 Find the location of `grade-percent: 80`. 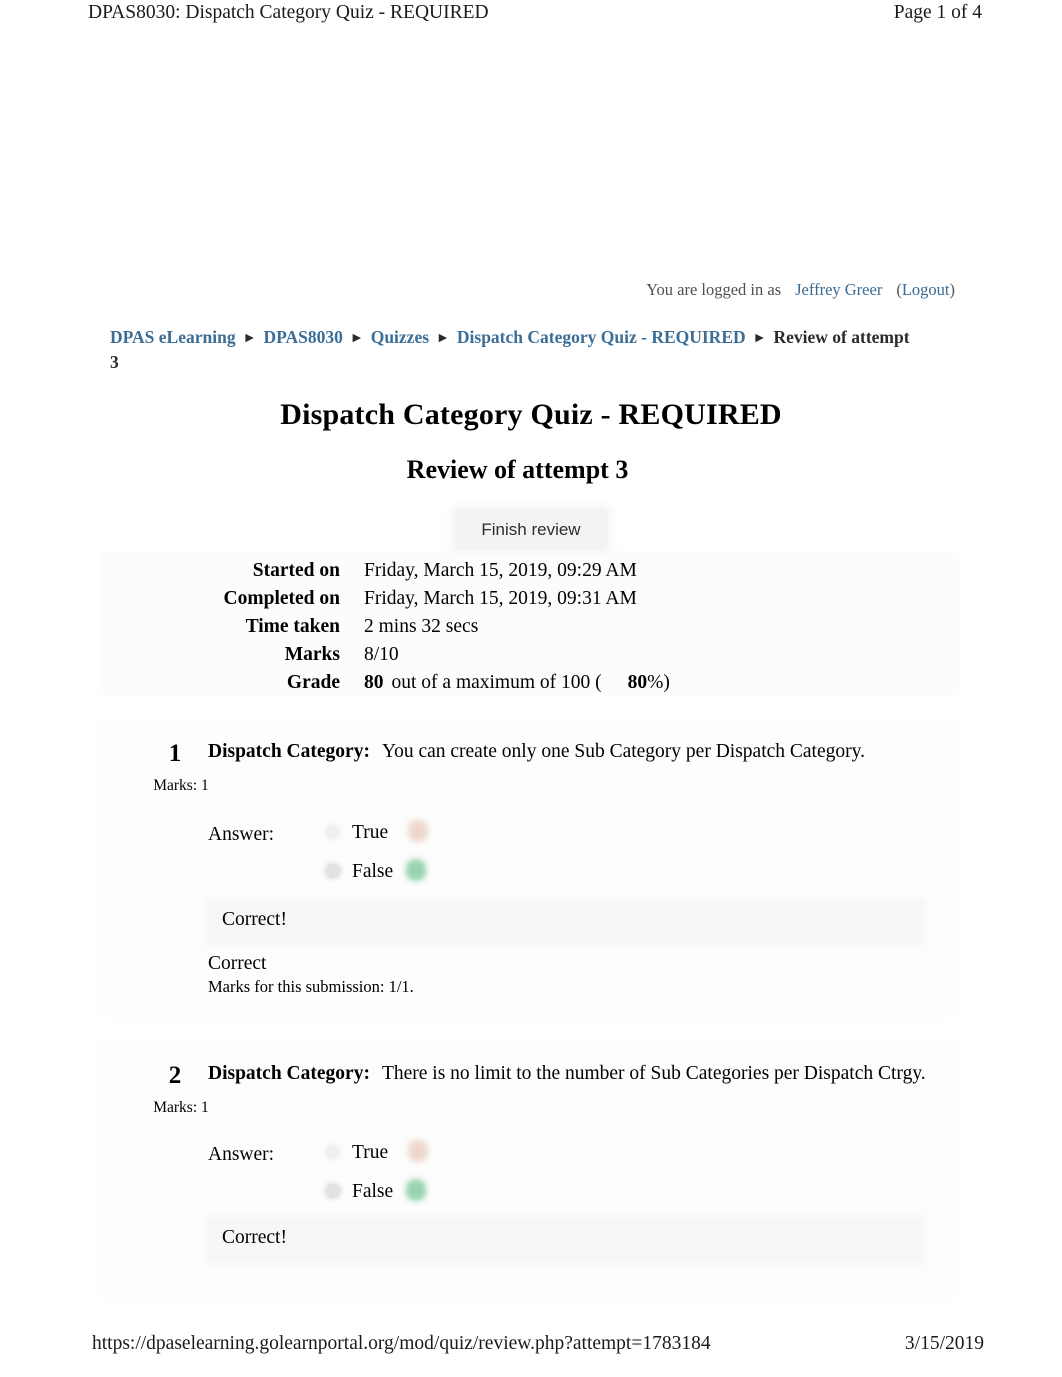

grade-percent: 80 is located at coordinates (637, 682).